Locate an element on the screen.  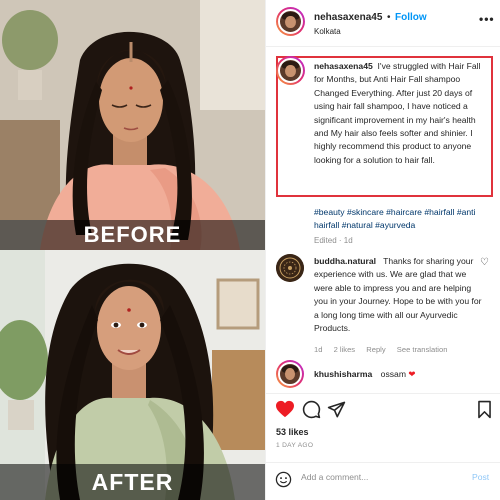
comment-meta: 1d 2 likes Reply See translation is located at coordinates (385, 349).